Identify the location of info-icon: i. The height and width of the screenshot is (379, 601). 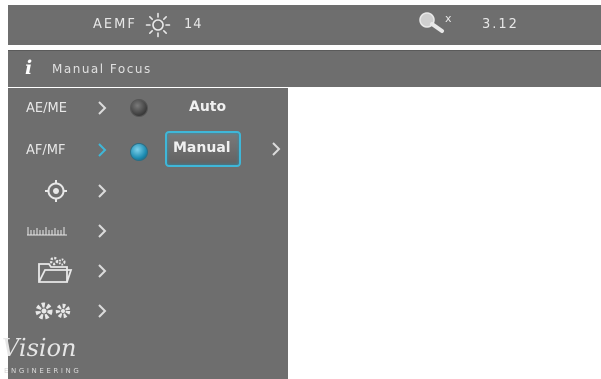
(28, 68).